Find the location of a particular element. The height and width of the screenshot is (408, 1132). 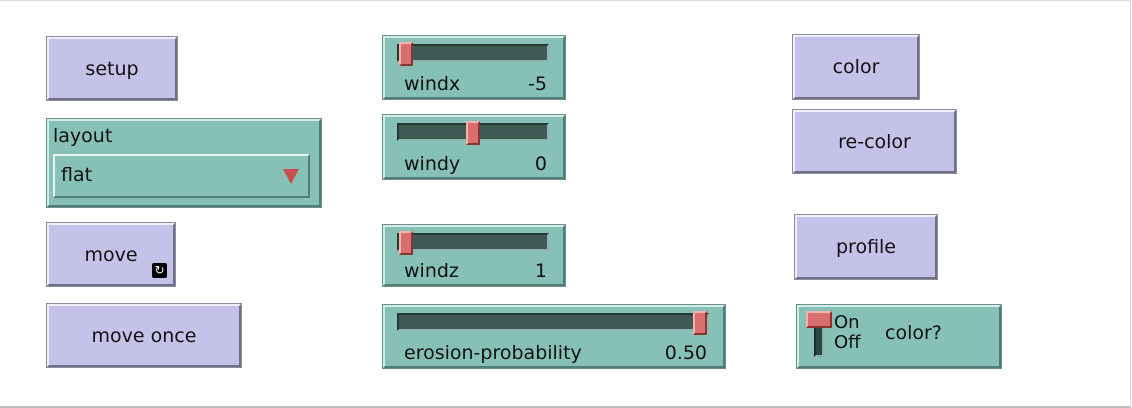

profile-button-label: profile is located at coordinates (865, 247).